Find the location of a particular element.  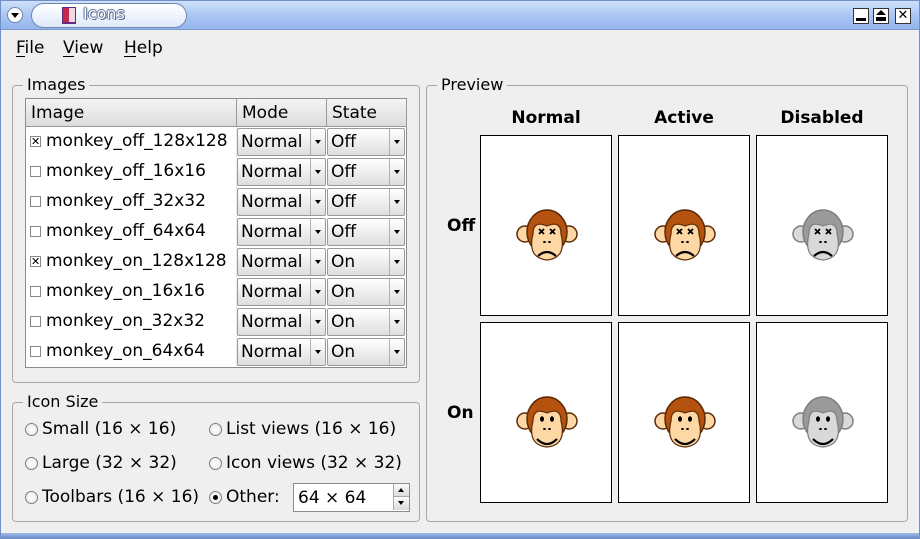

image-cell: monkey_off_32x32 is located at coordinates (131, 202).